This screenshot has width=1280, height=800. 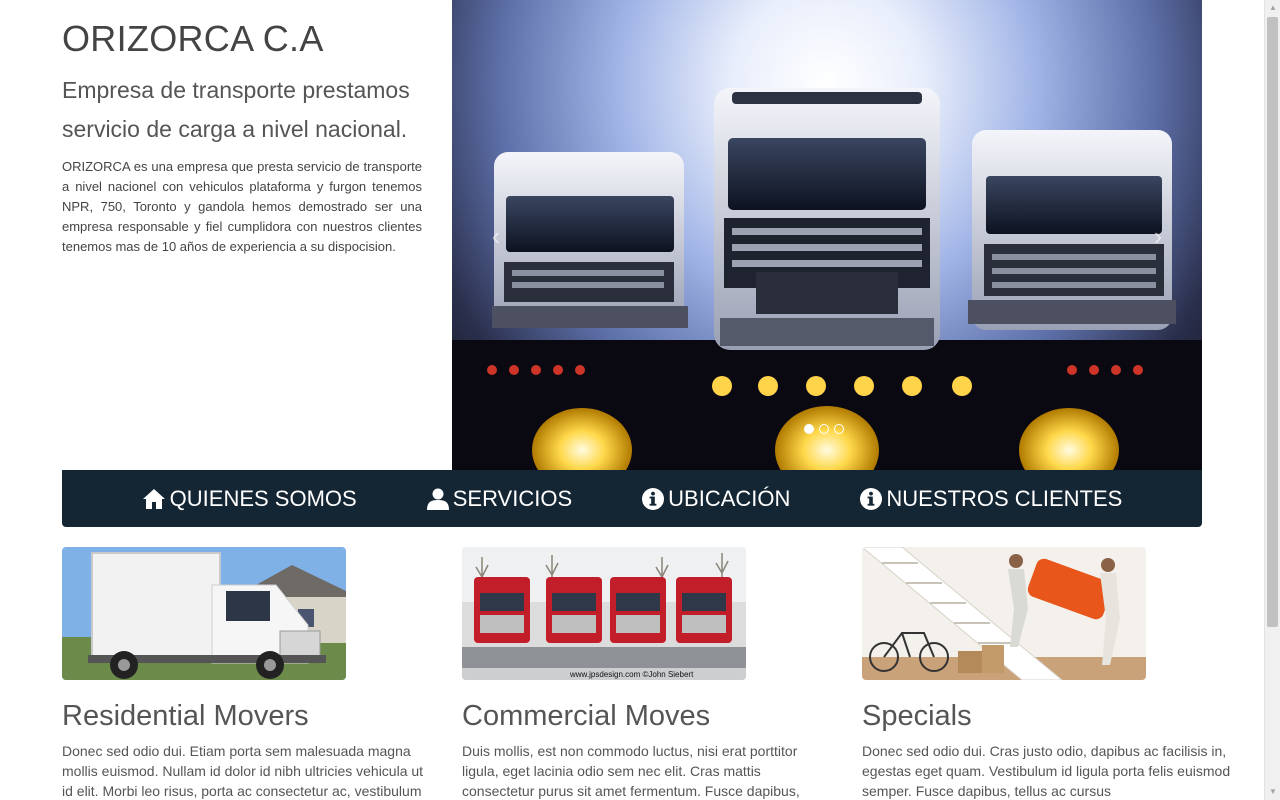 What do you see at coordinates (1272, 322) in the screenshot?
I see `scrollbar-thumb` at bounding box center [1272, 322].